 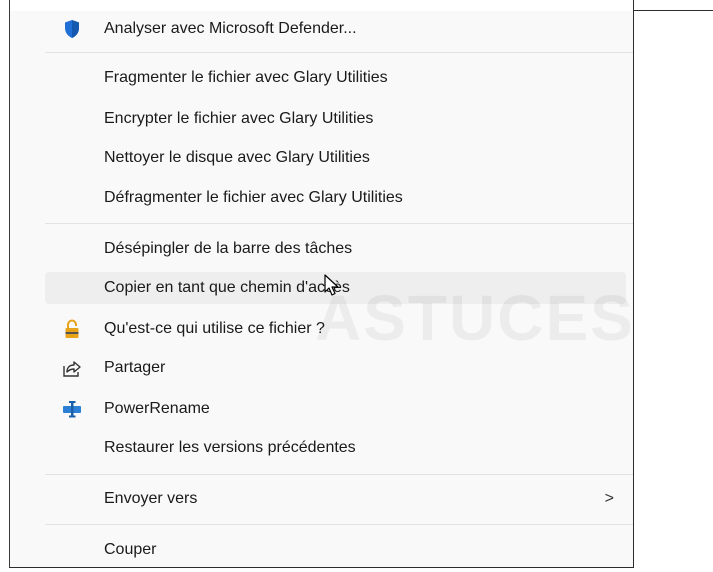 I want to click on menu-item-unpin-taskbar: Désépingler de la barre des tâches, so click(x=335, y=249).